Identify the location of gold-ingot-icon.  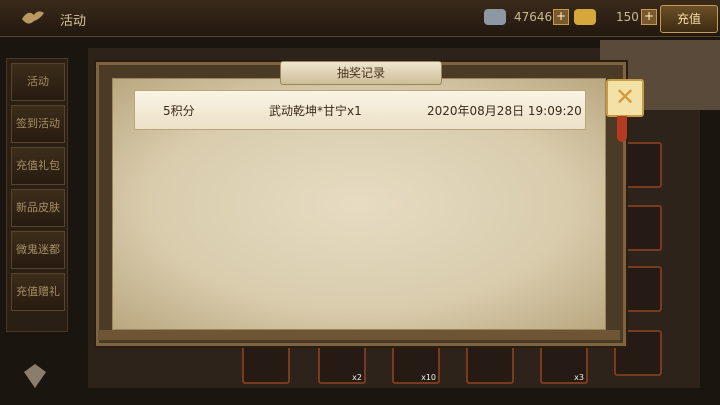
(585, 17).